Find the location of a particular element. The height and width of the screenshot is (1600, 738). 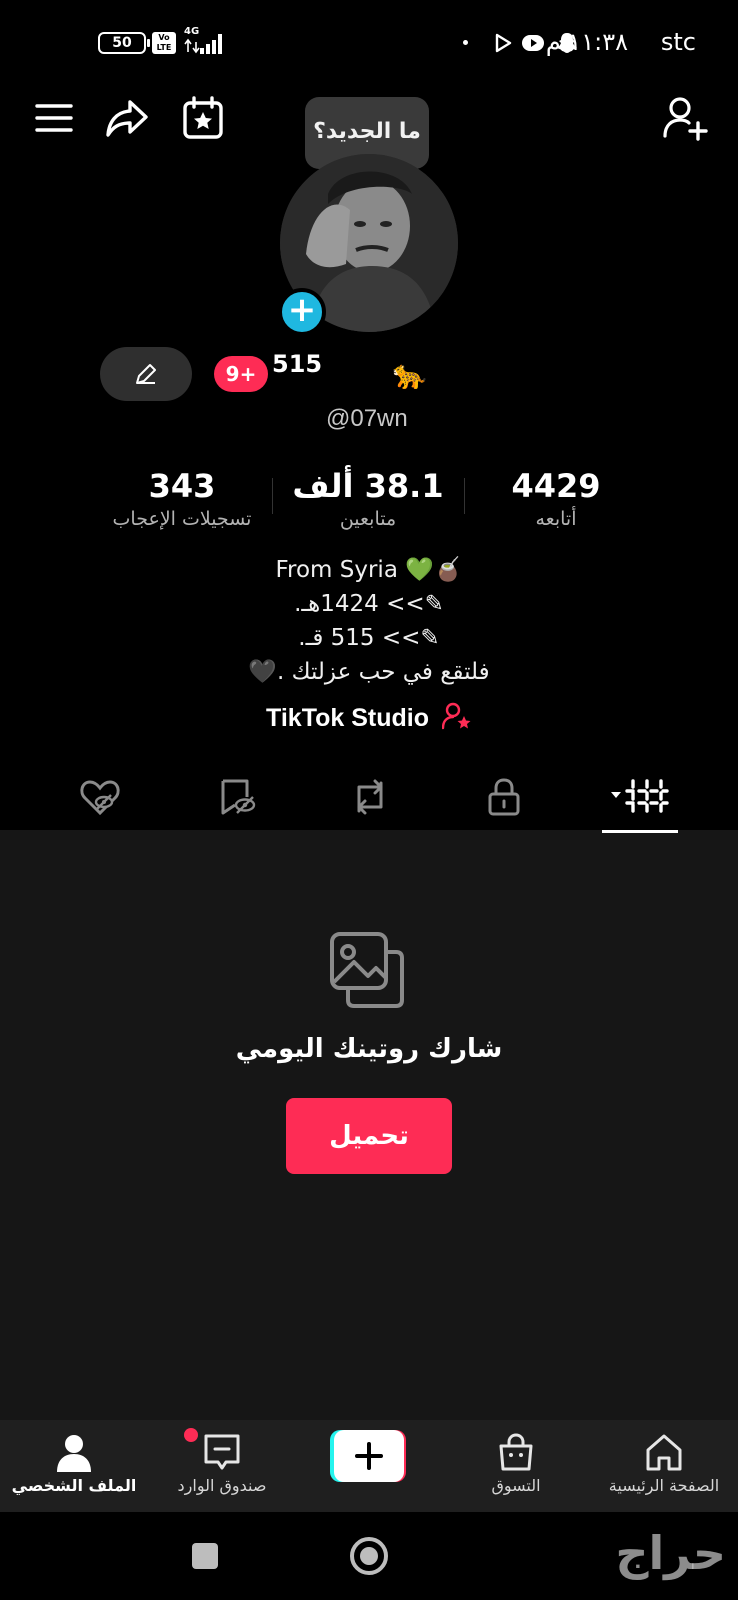

watermark-logo: حراج is located at coordinates (670, 1553).